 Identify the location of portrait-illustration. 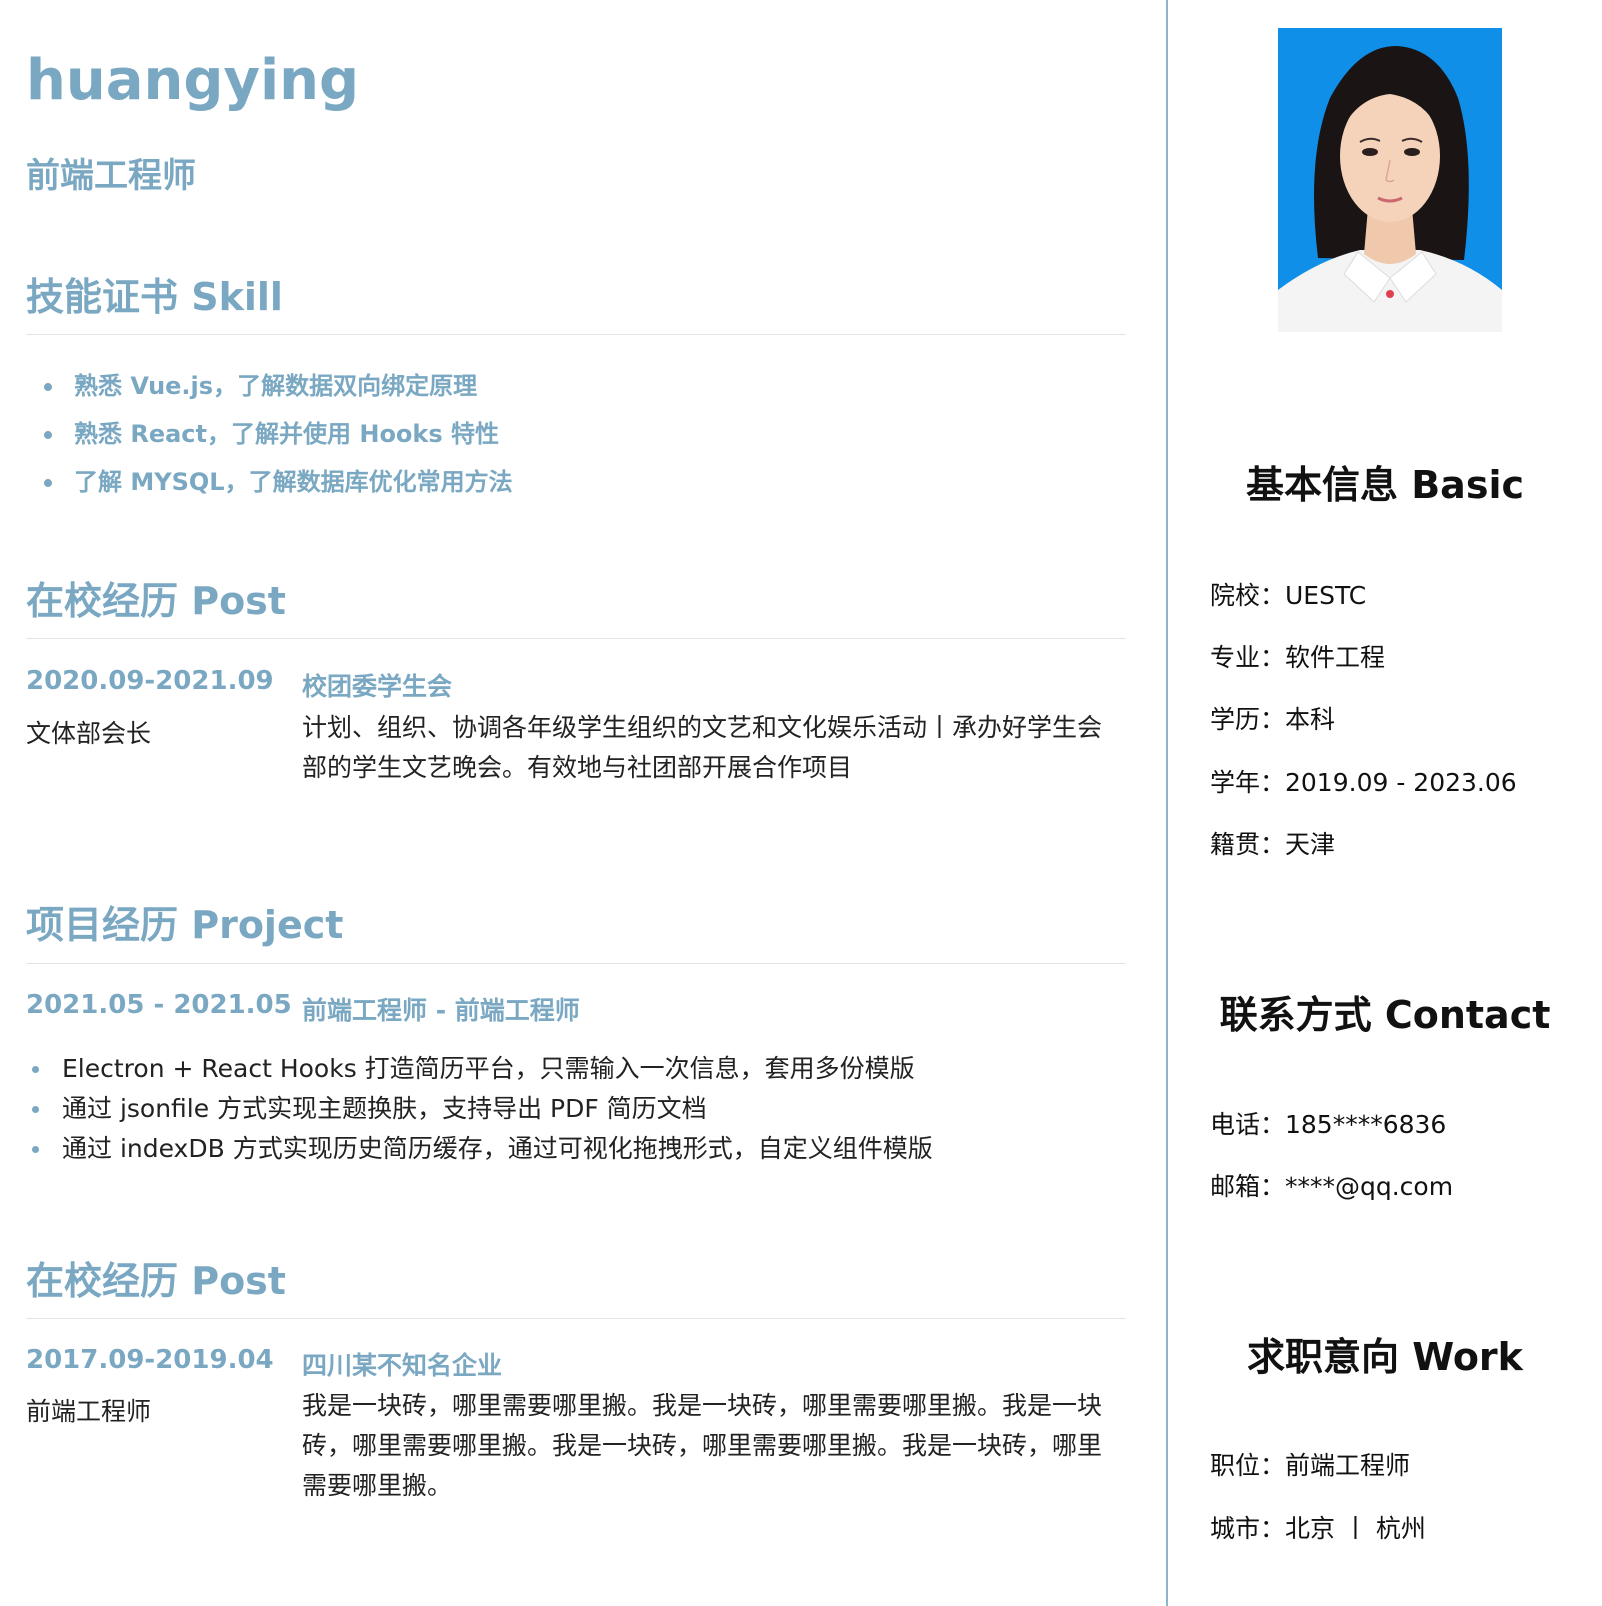
(1390, 180).